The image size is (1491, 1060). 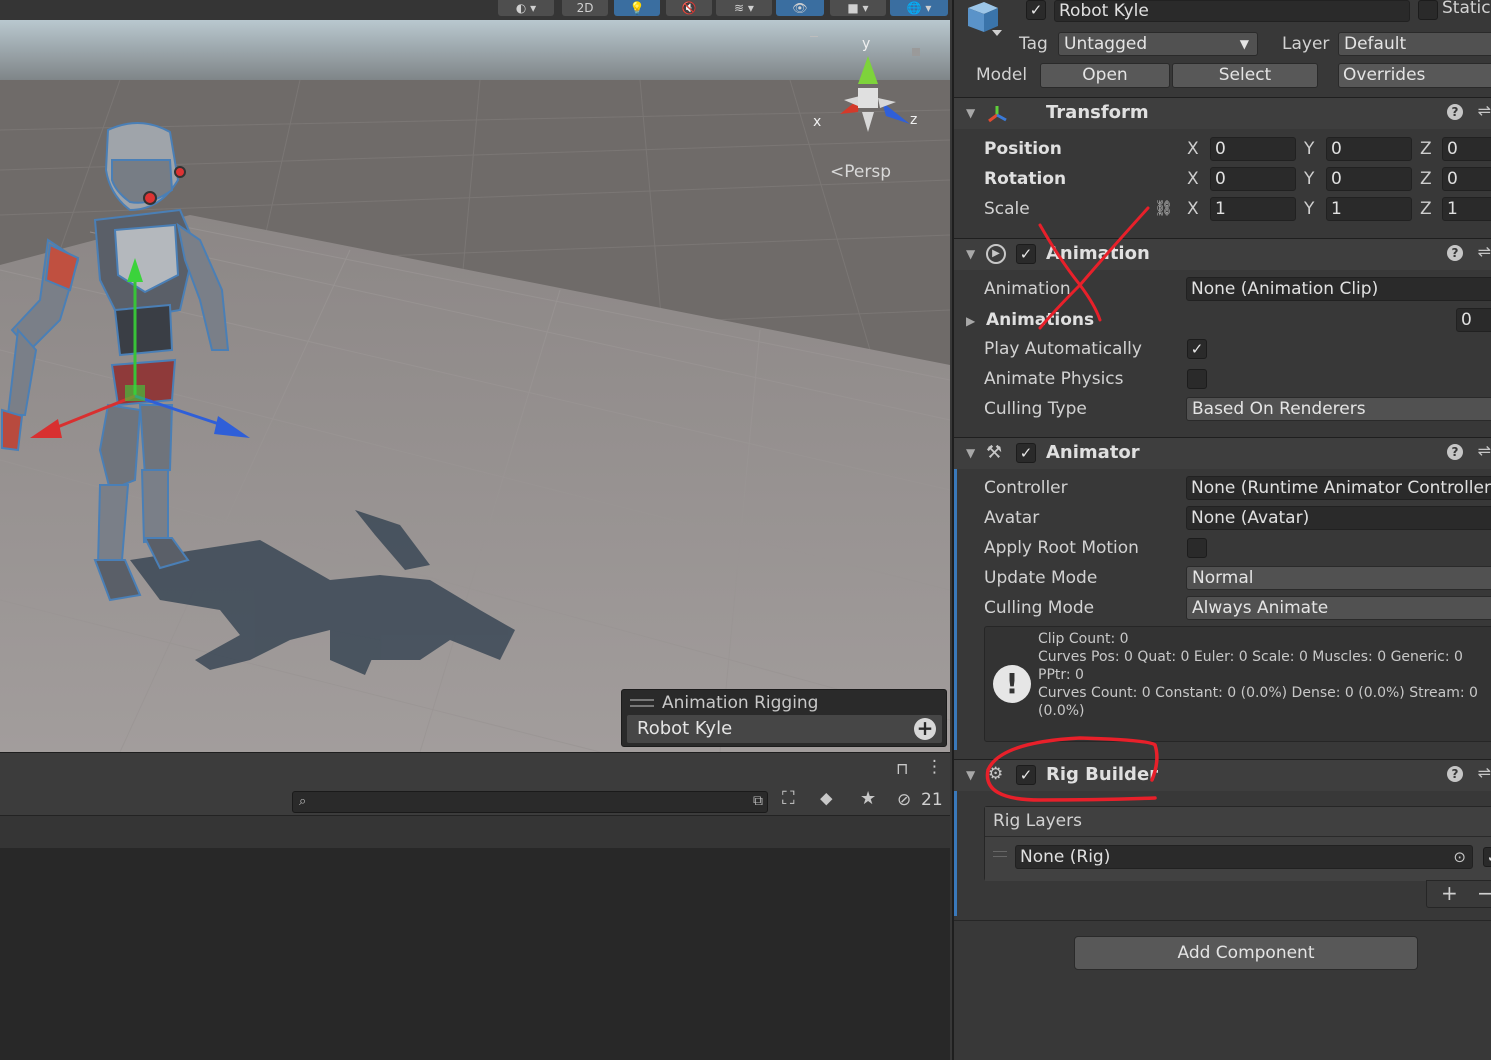 What do you see at coordinates (744, 8) in the screenshot?
I see `effects-dropdown: ≋ ▾` at bounding box center [744, 8].